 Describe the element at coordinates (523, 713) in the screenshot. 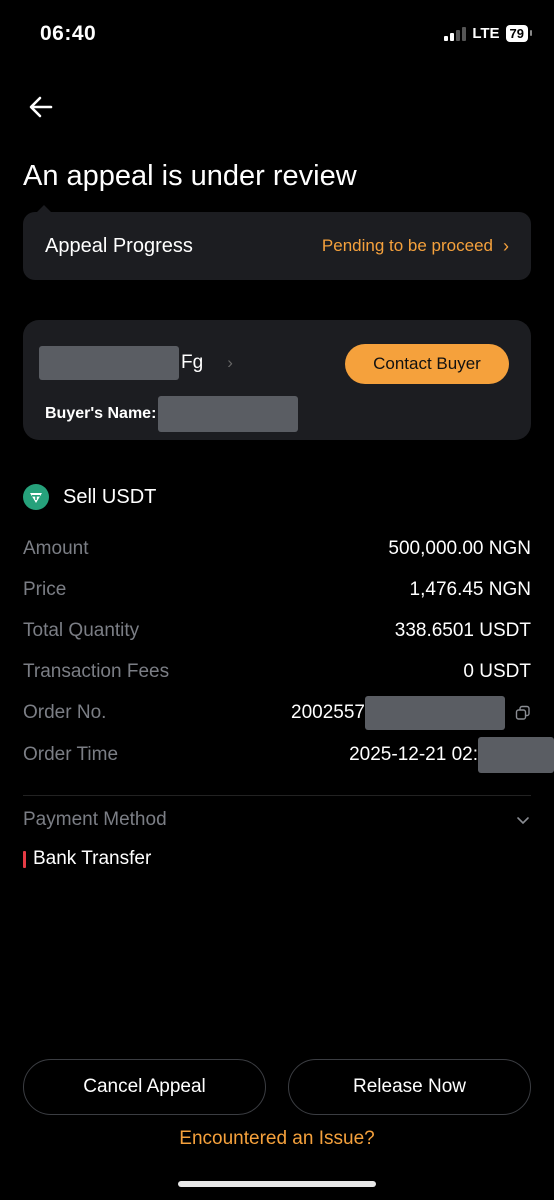

I see `copy-icon` at that location.